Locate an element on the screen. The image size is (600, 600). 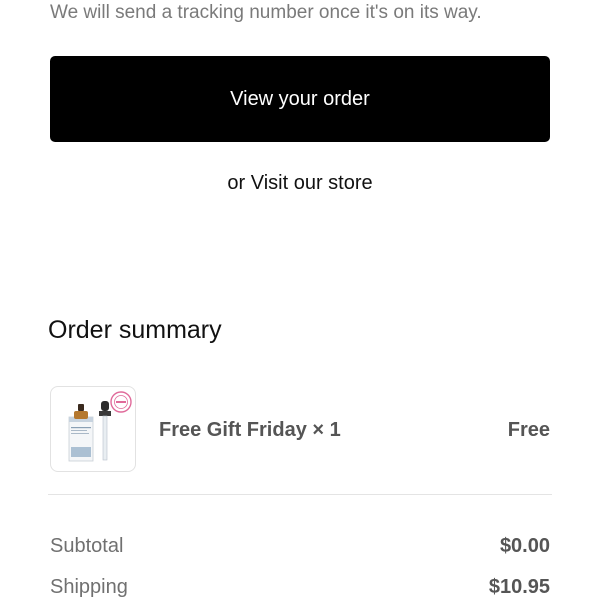
serum-bottle-icon is located at coordinates (100, 426).